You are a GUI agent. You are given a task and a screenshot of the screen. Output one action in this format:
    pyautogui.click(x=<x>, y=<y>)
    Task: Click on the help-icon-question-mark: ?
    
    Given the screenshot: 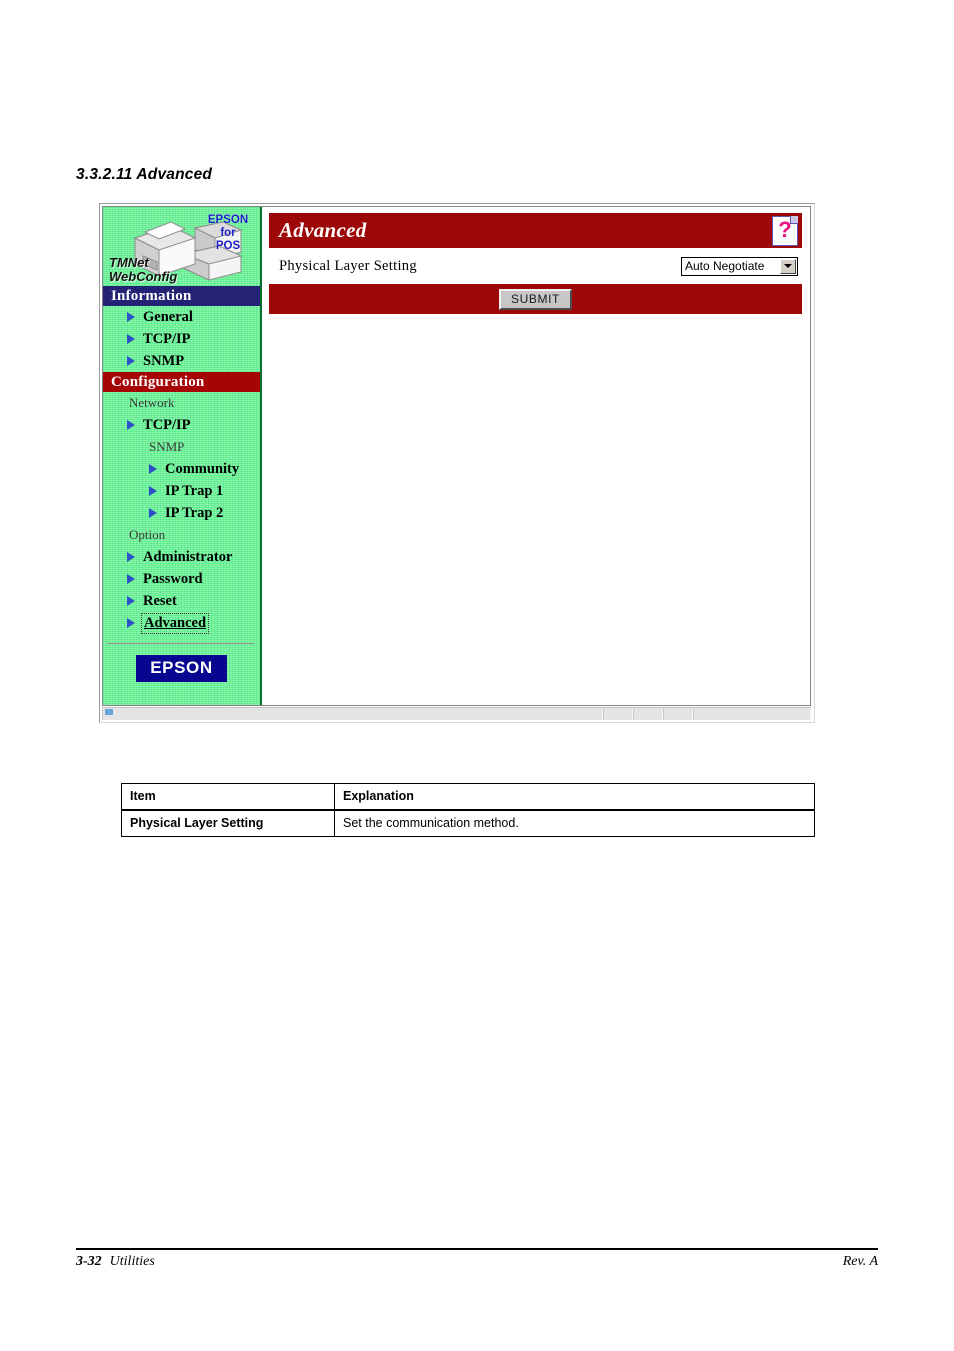 What is the action you would take?
    pyautogui.click(x=785, y=229)
    